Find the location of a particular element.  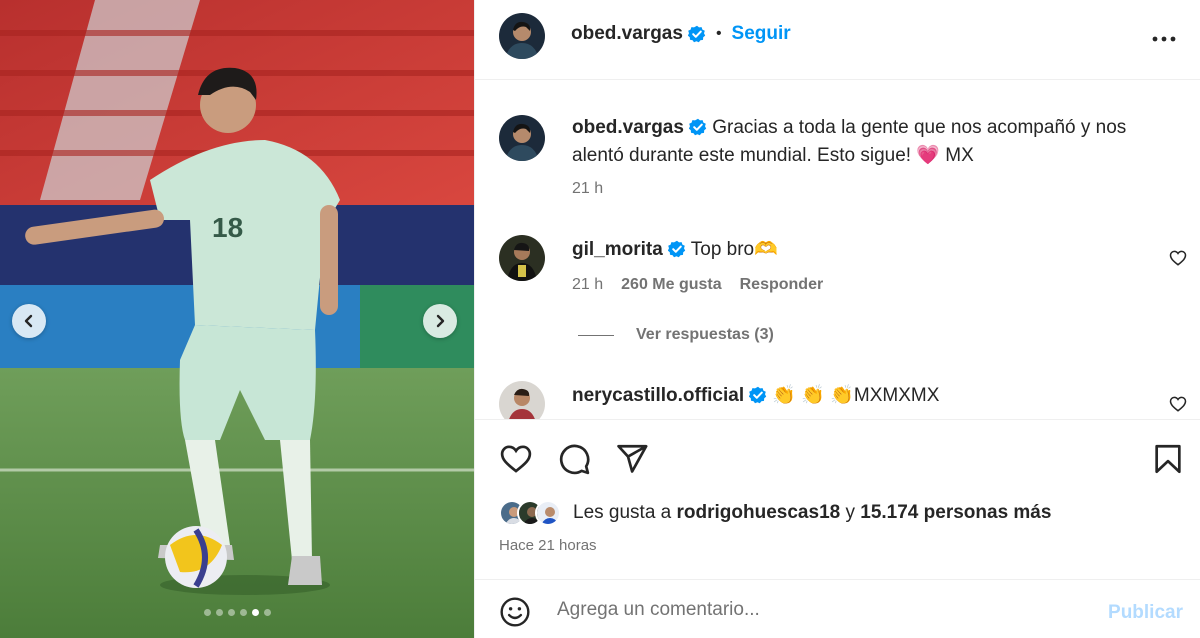

comment-username: gil_morita is located at coordinates (617, 249).